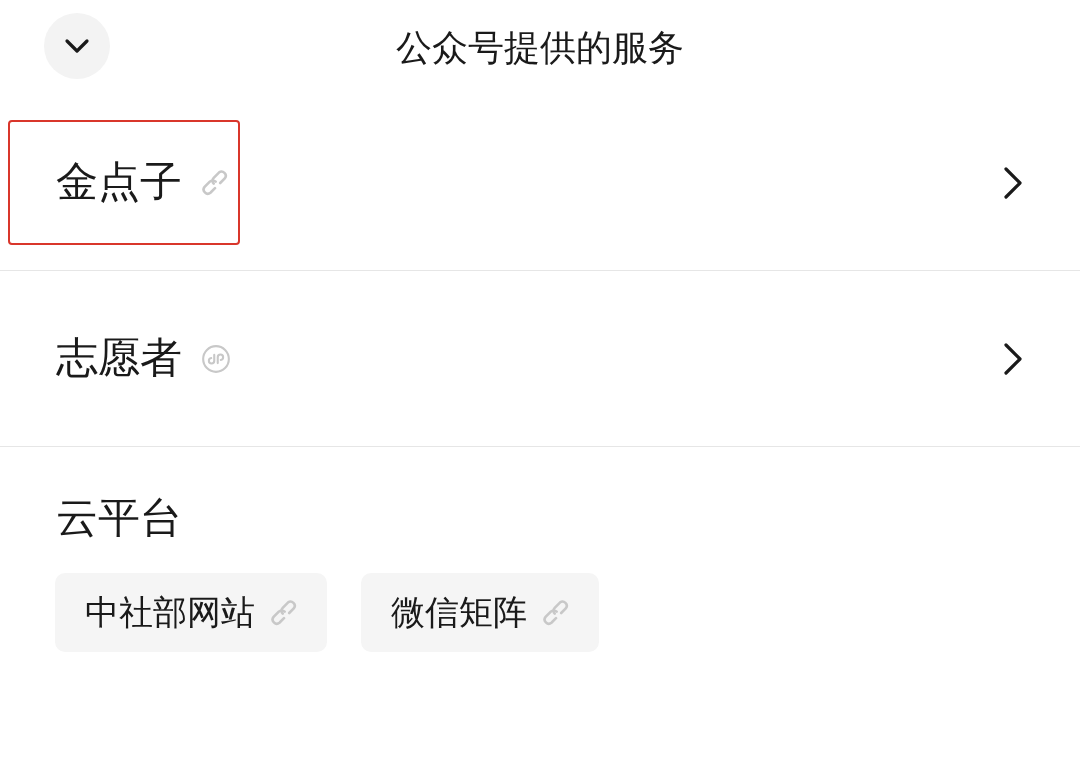 The image size is (1080, 780). I want to click on service-label: 志愿者, so click(119, 358).